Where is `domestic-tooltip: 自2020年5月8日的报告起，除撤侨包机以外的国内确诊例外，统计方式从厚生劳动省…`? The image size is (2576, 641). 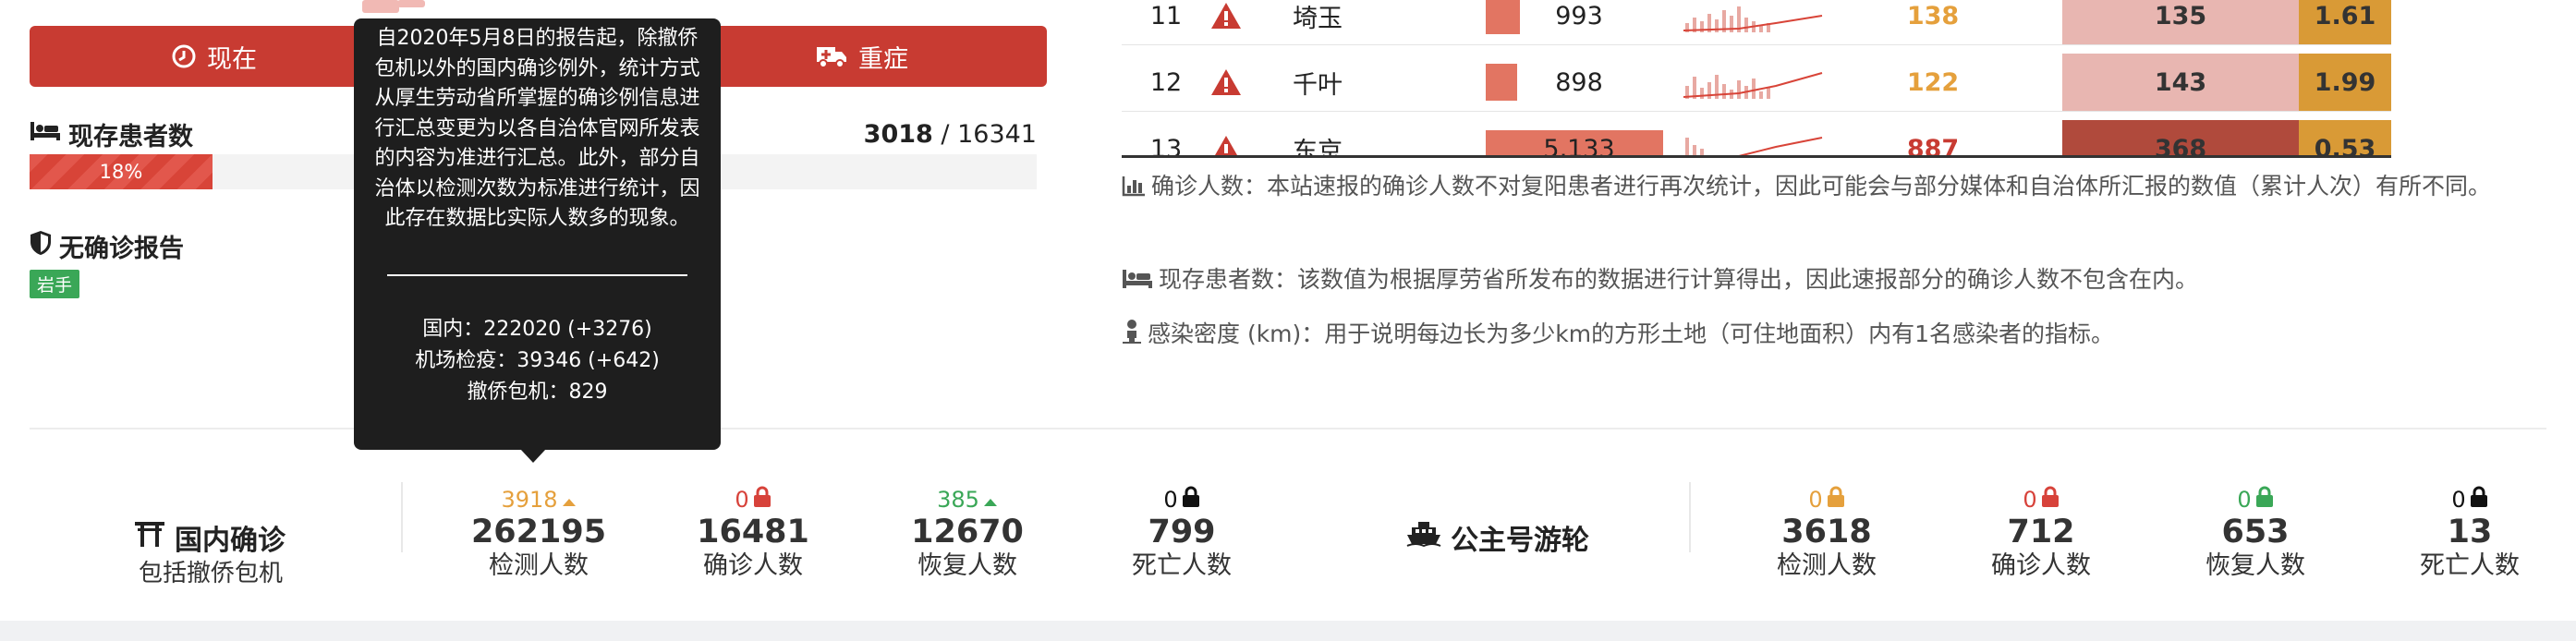
domestic-tooltip: 自2020年5月8日的报告起，除撤侨包机以外的国内确诊例外，统计方式从厚生劳动省… is located at coordinates (537, 234).